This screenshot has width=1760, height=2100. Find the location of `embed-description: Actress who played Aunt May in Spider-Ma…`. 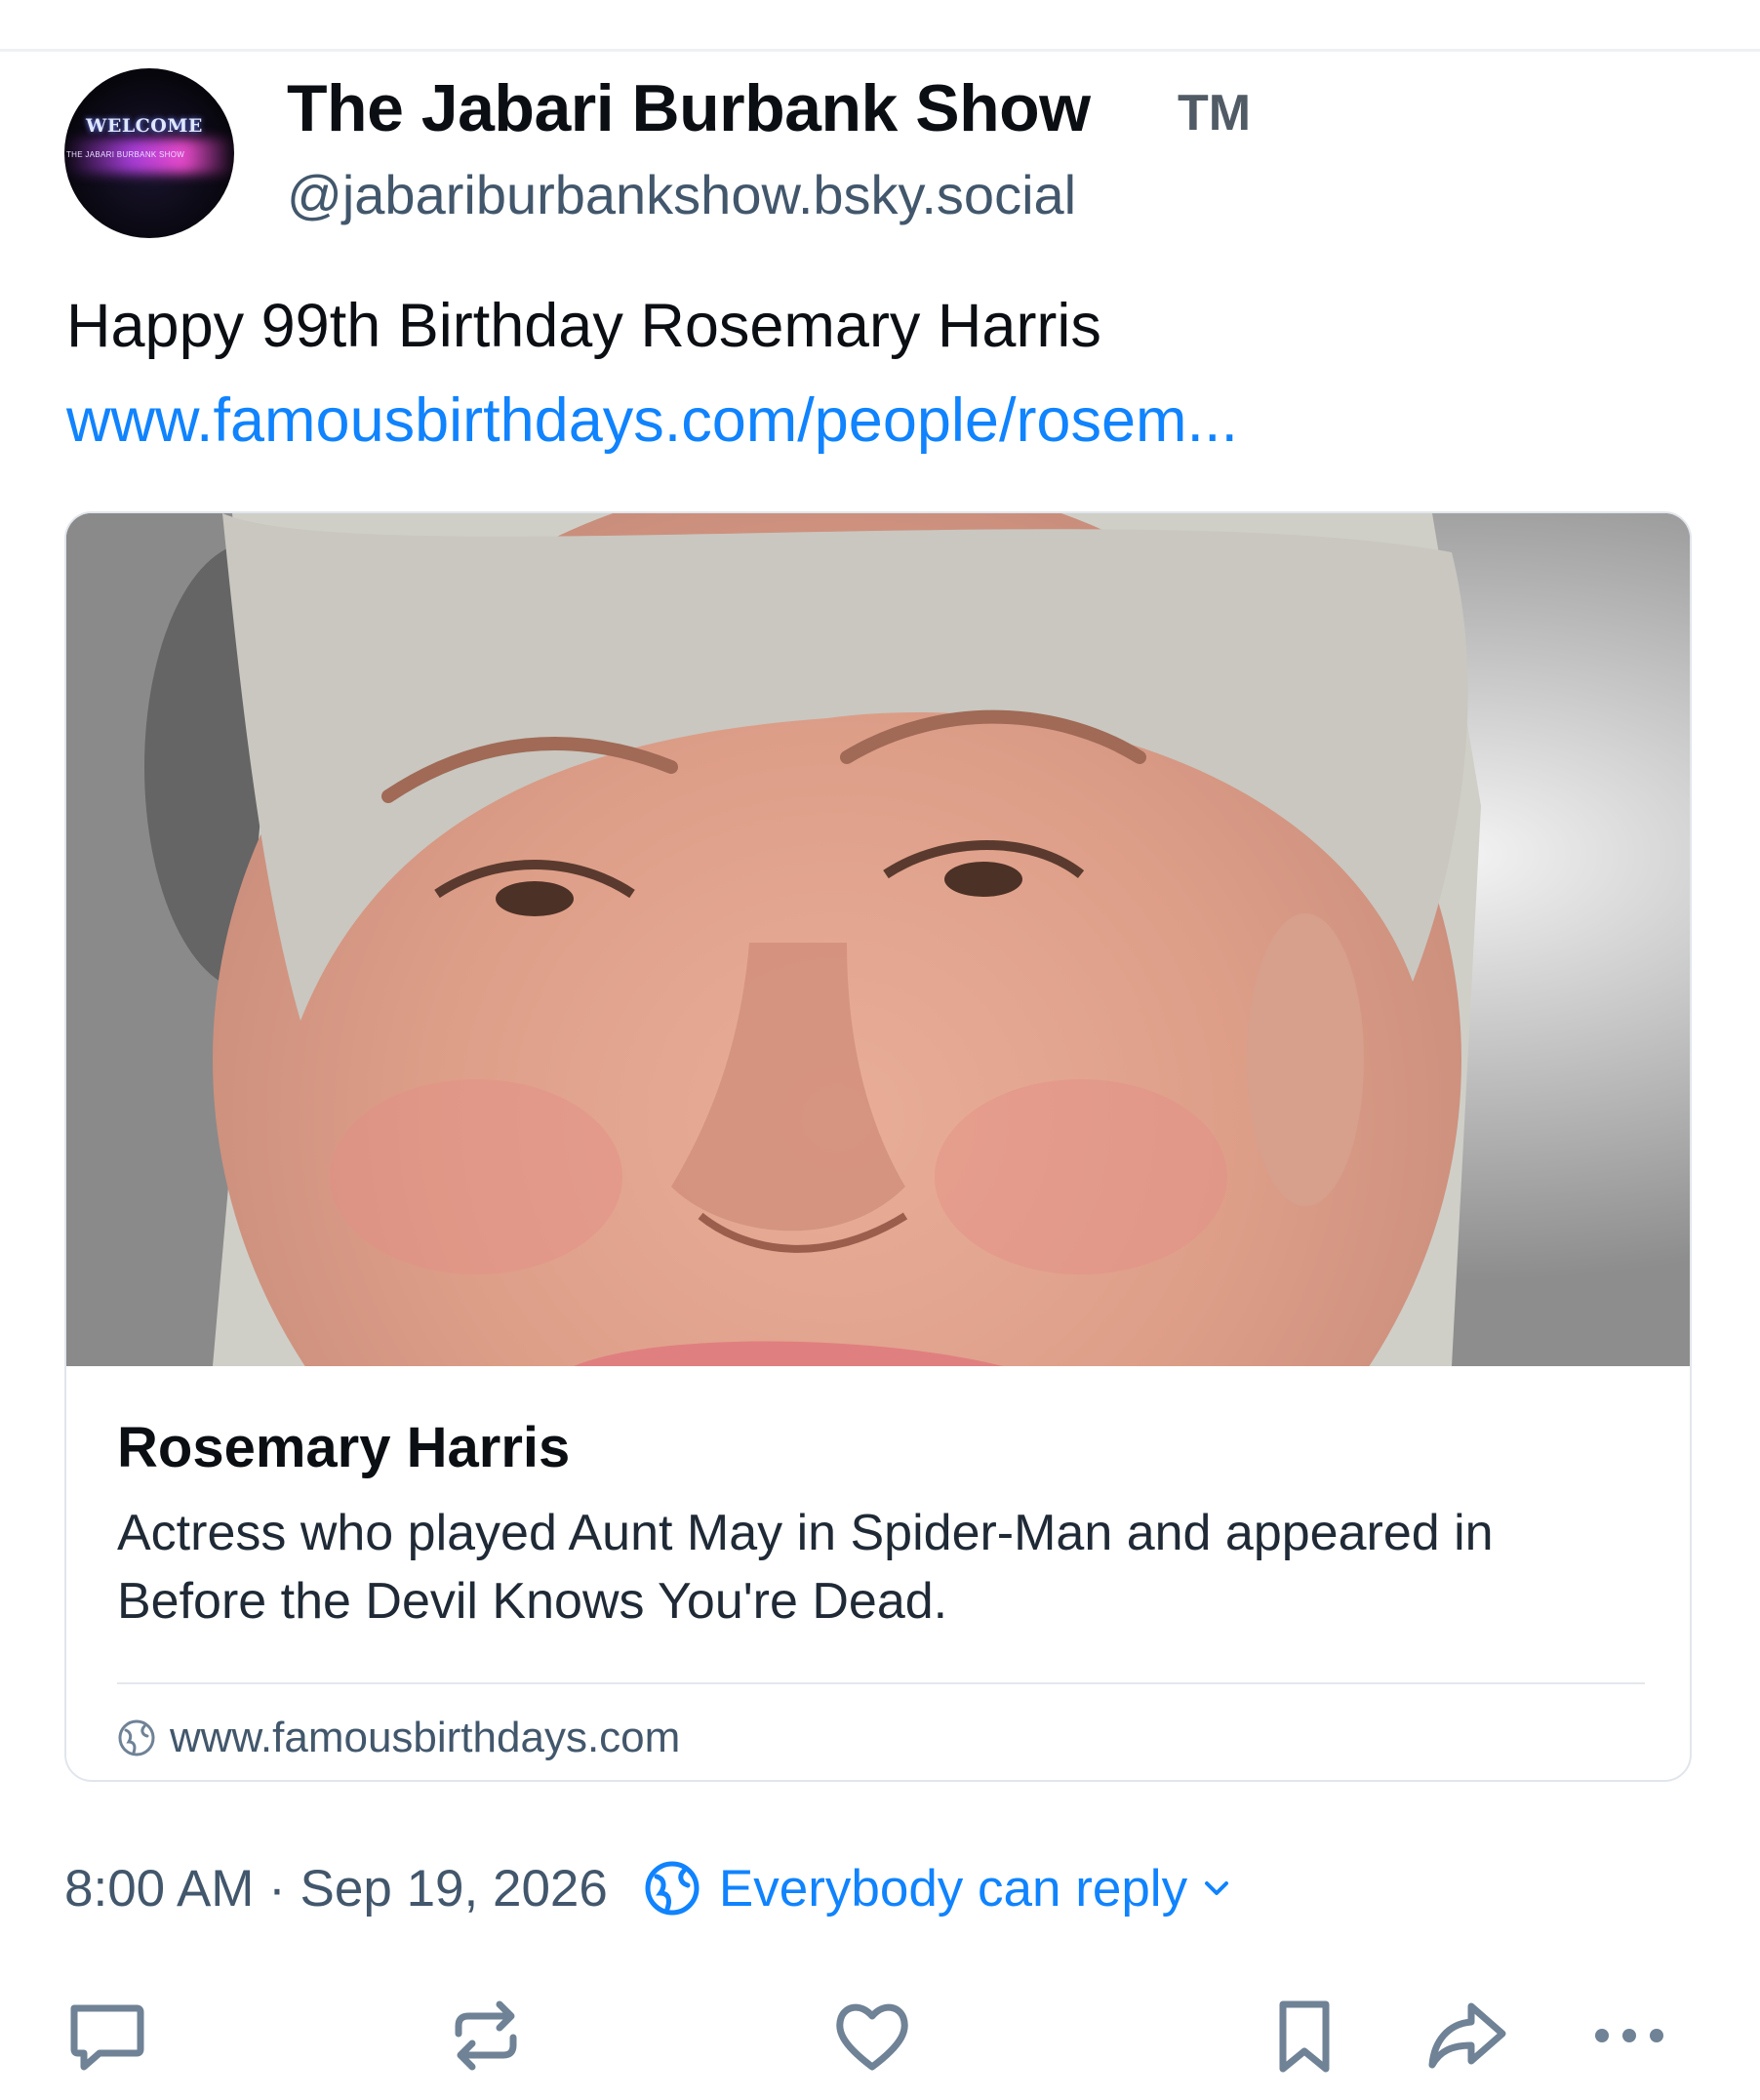

embed-description: Actress who played Aunt May in Spider-Ma… is located at coordinates (805, 1567).